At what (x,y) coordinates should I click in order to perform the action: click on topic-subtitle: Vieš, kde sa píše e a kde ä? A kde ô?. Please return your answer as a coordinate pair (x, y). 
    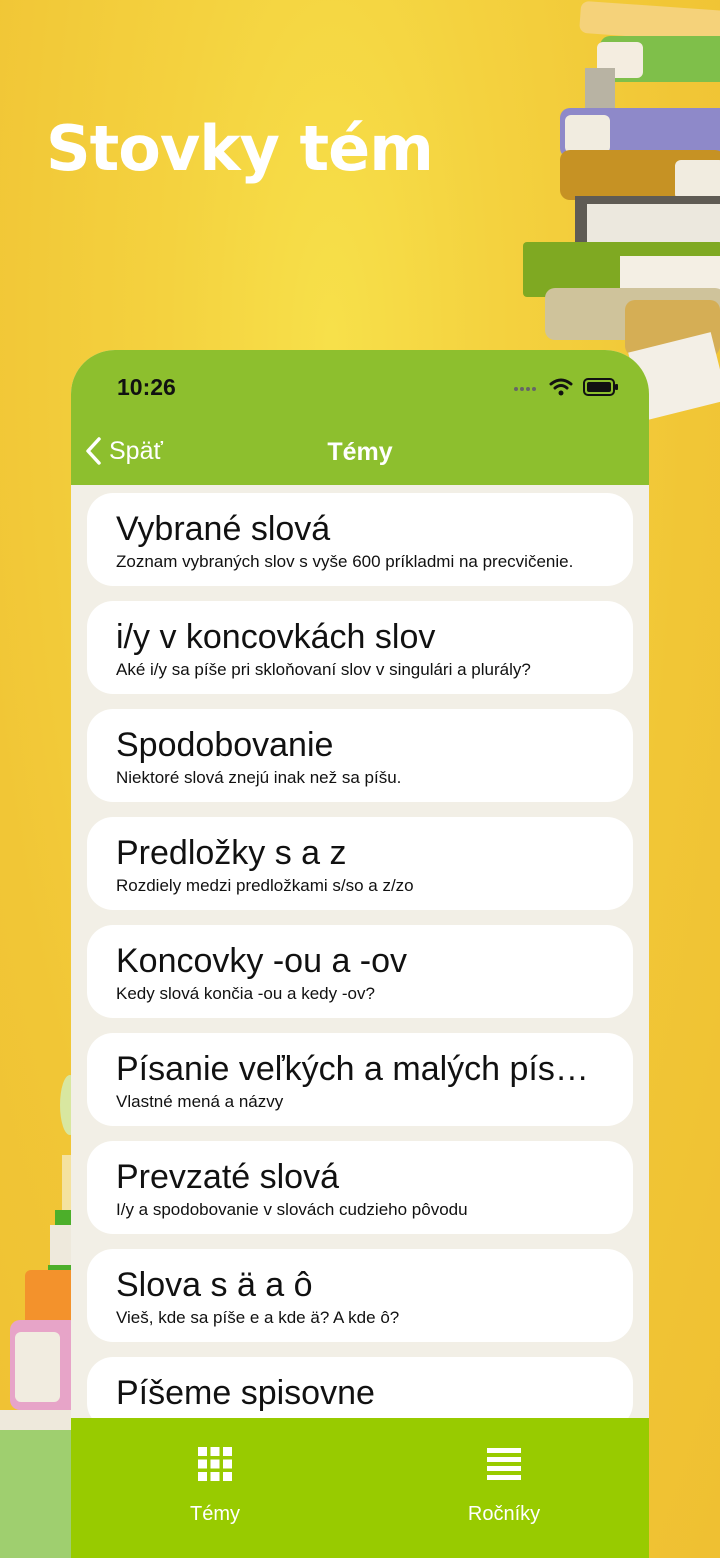
    Looking at the image, I should click on (258, 1317).